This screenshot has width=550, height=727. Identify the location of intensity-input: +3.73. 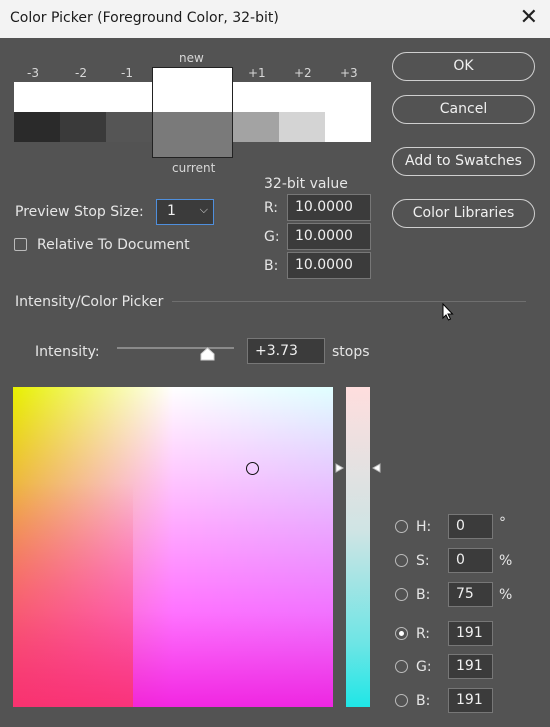
(286, 351).